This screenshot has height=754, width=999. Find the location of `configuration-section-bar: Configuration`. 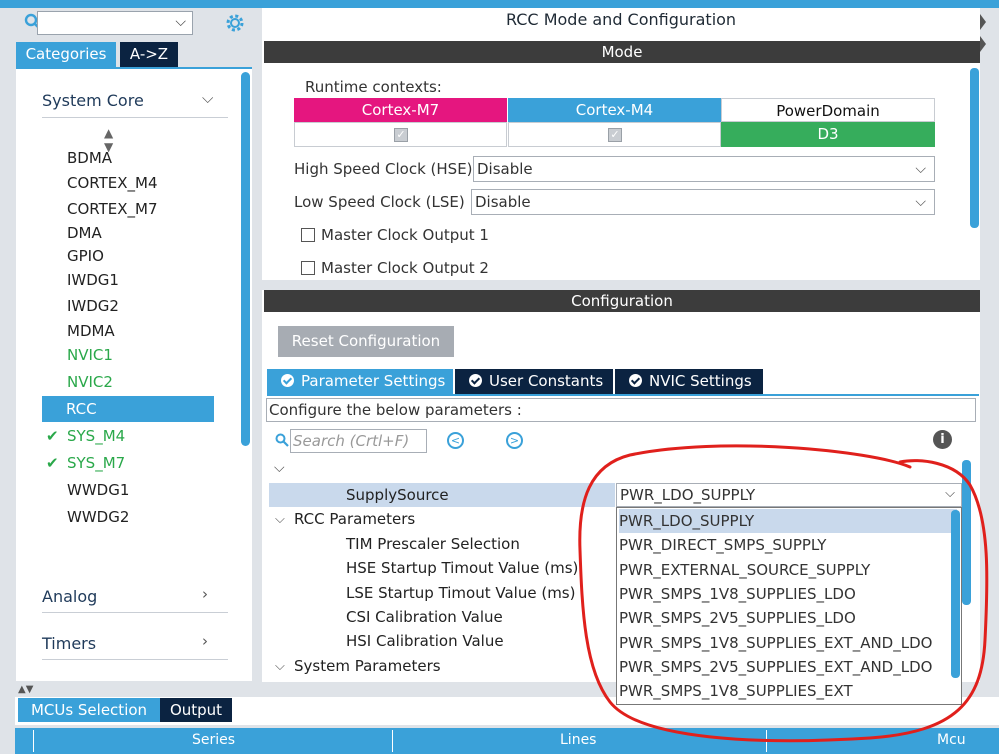

configuration-section-bar: Configuration is located at coordinates (622, 301).